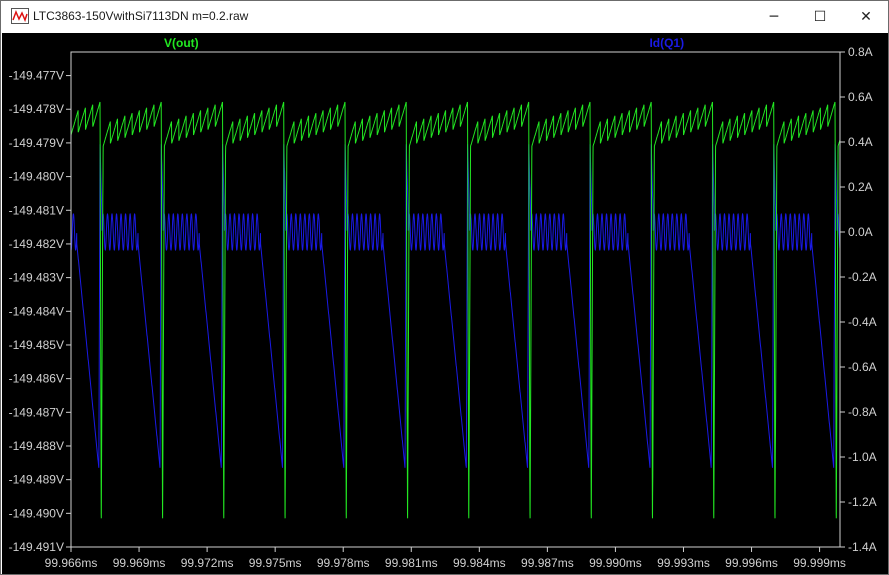  I want to click on waveform-icon, so click(20, 16).